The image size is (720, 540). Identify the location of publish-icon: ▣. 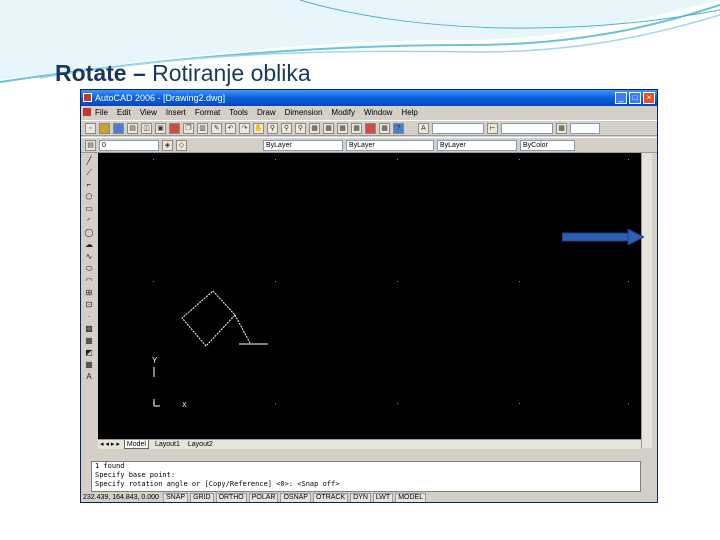
(160, 128).